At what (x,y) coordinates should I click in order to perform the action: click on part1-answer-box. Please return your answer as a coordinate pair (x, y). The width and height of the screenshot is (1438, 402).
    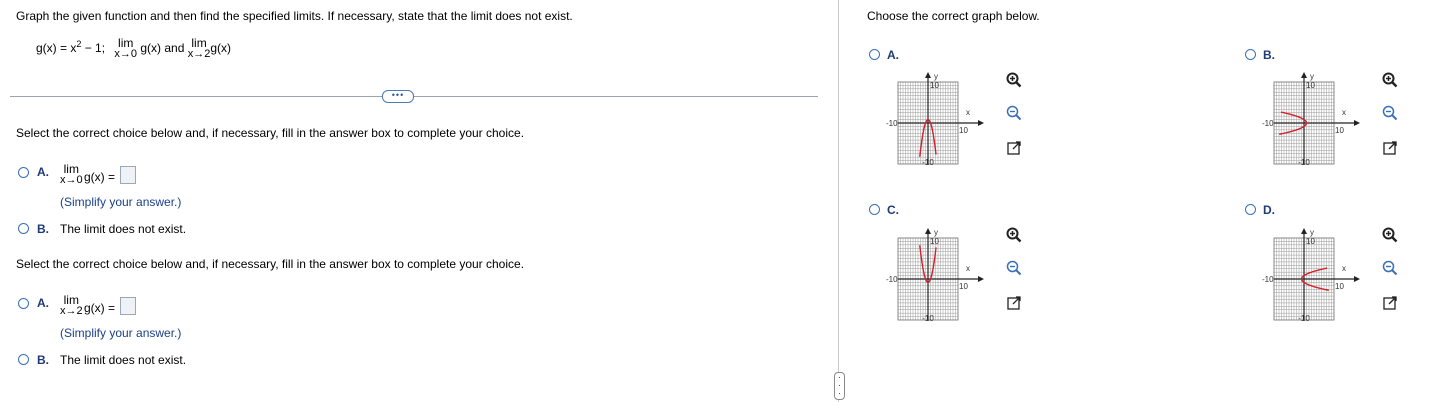
    Looking at the image, I should click on (128, 175).